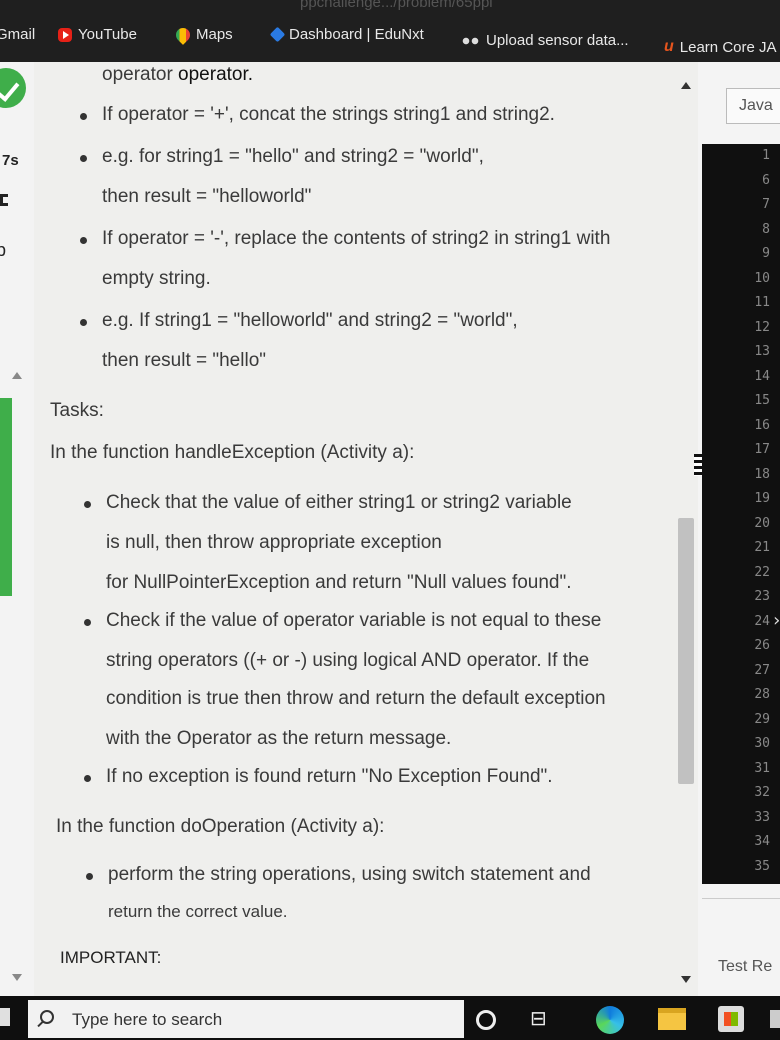 The width and height of the screenshot is (780, 1040). What do you see at coordinates (762, 572) in the screenshot?
I see `line-number: 22` at bounding box center [762, 572].